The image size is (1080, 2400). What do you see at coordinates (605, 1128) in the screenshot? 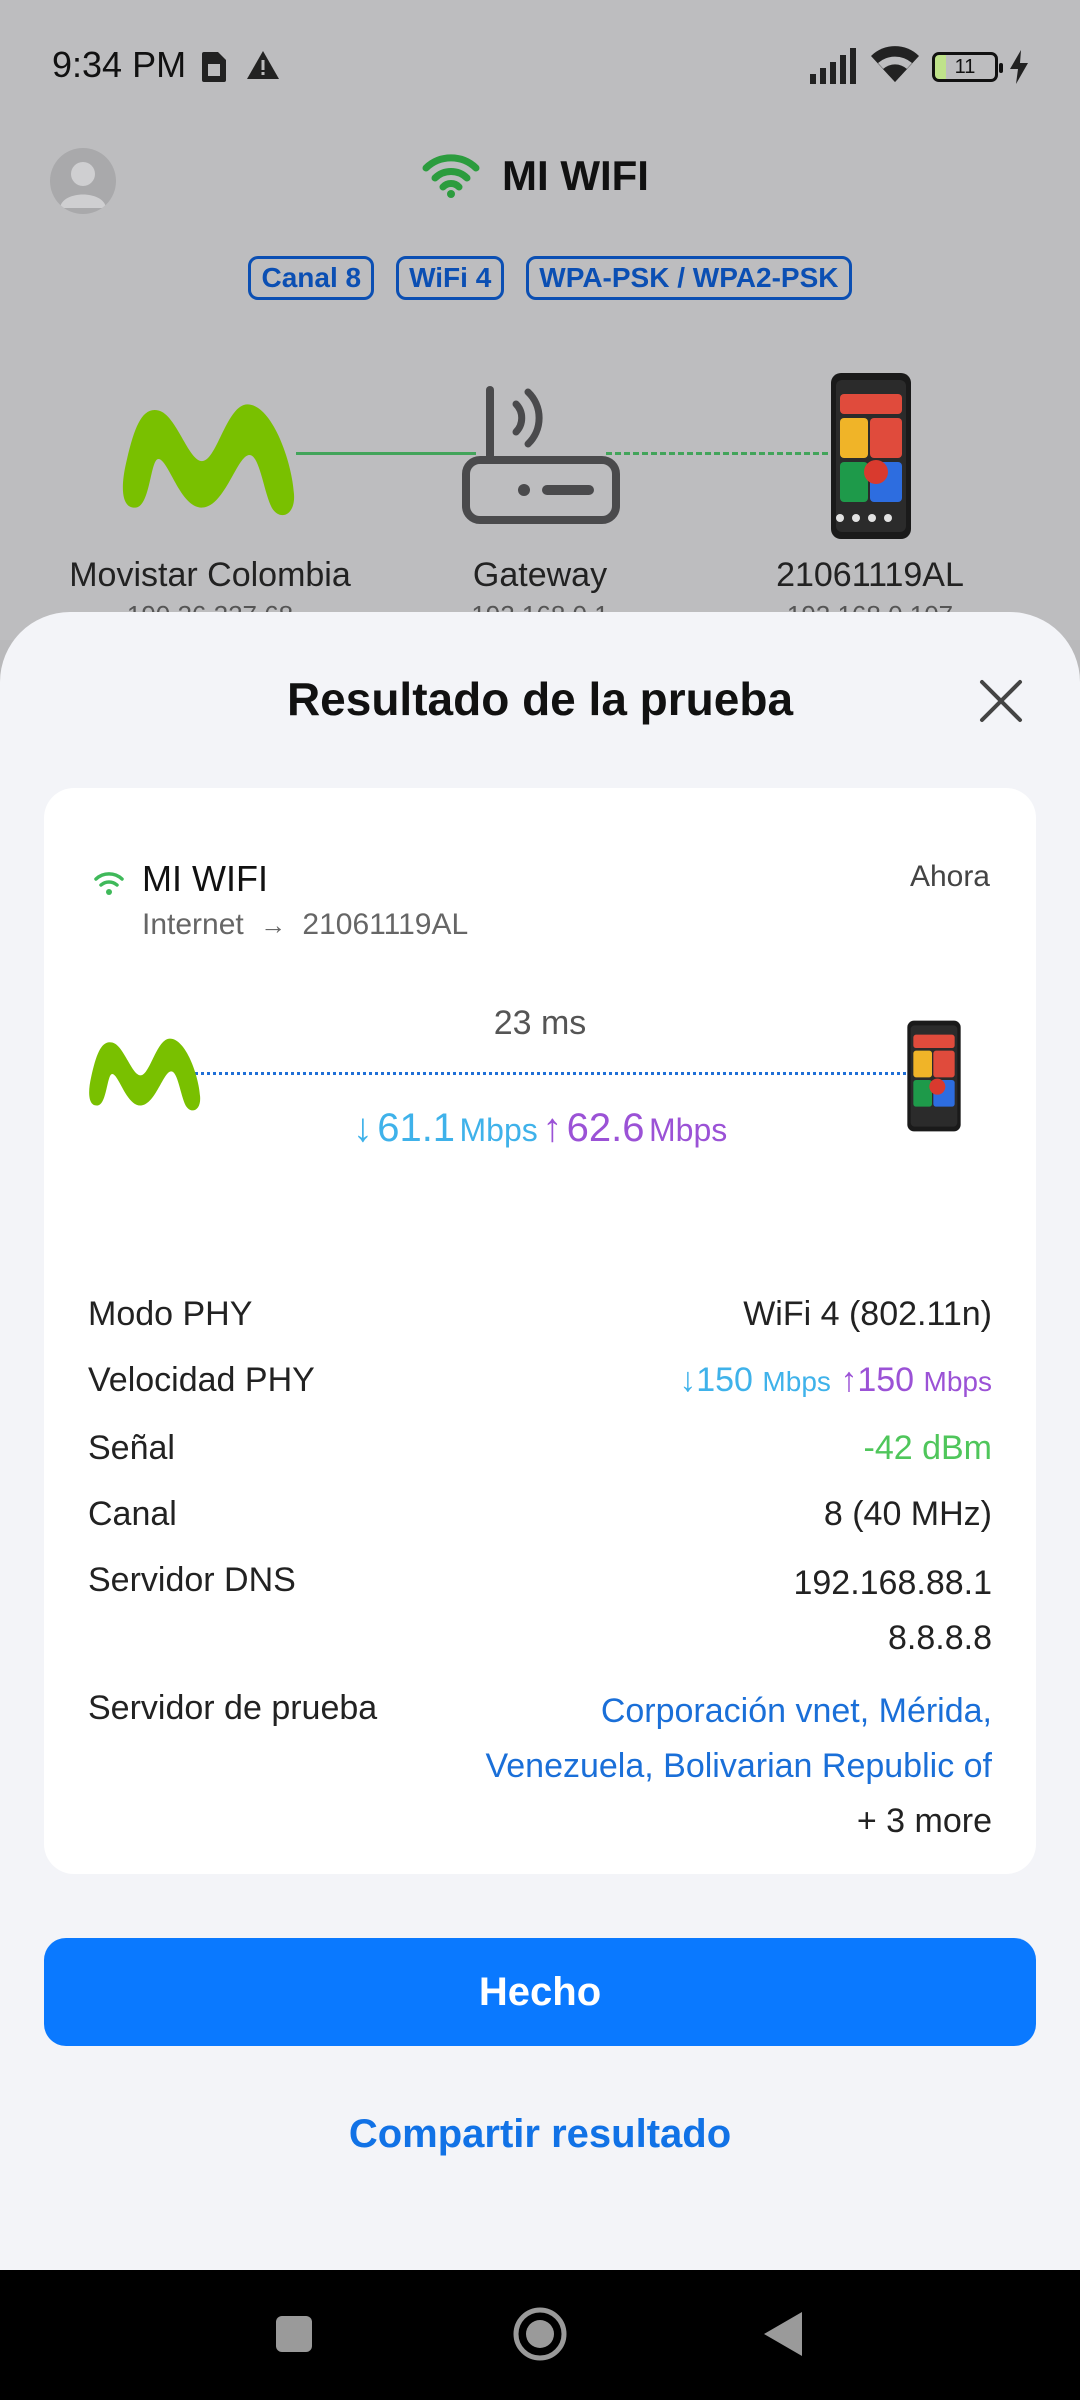
I see `upload-value: 62.6` at bounding box center [605, 1128].